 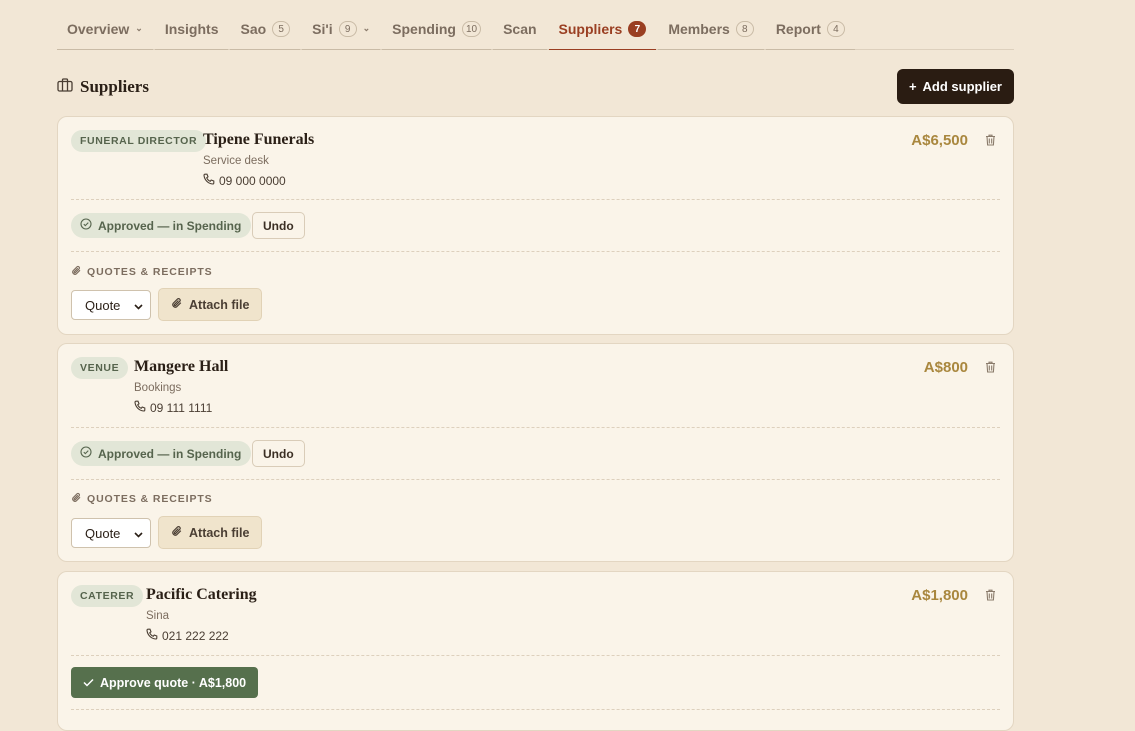 I want to click on category-badge: CATERER, so click(x=107, y=596).